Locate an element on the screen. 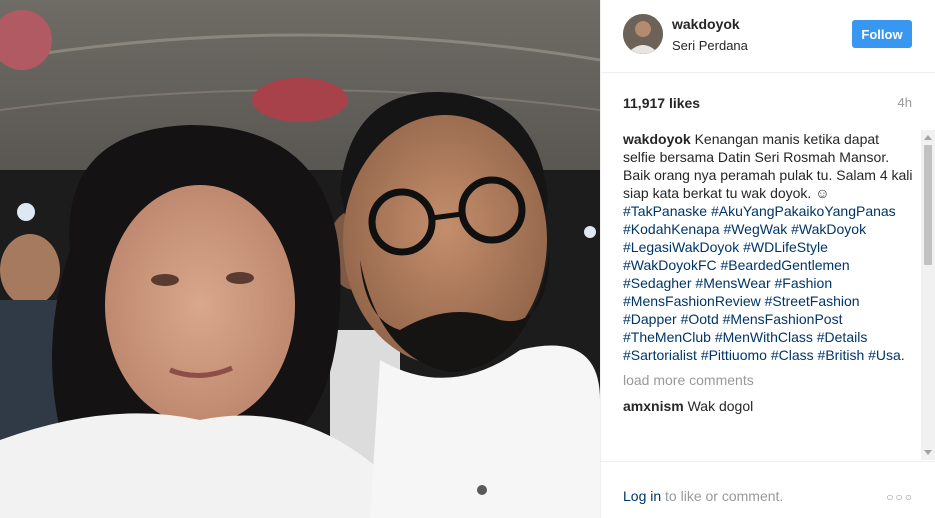 The image size is (935, 518). hashtag-link: #TakPanaske is located at coordinates (665, 211).